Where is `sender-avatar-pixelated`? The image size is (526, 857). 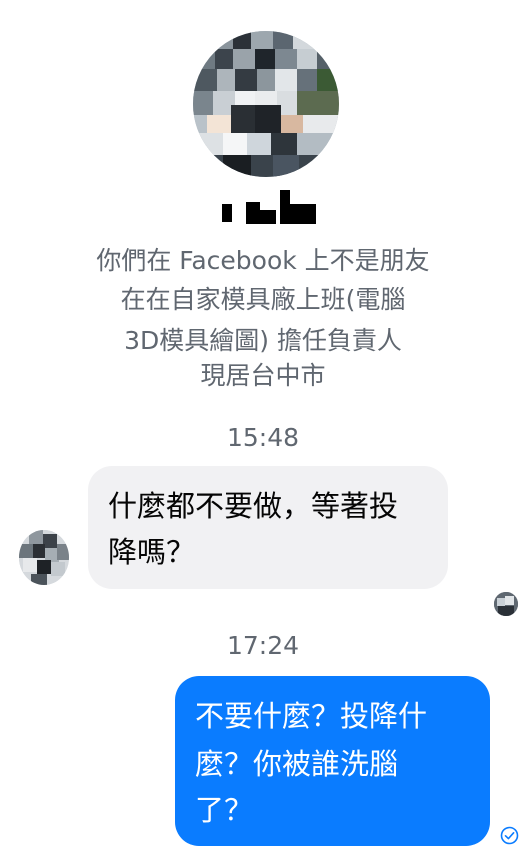 sender-avatar-pixelated is located at coordinates (44, 557).